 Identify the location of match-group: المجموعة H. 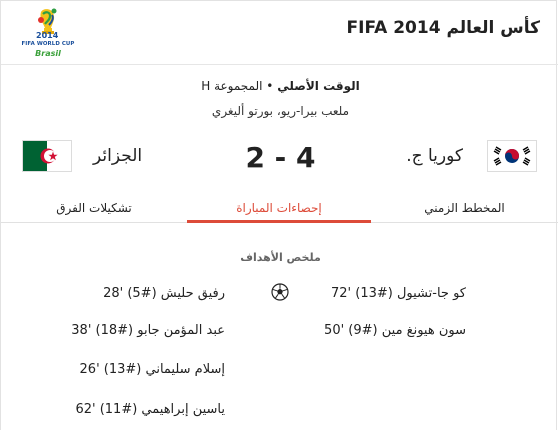
(232, 86).